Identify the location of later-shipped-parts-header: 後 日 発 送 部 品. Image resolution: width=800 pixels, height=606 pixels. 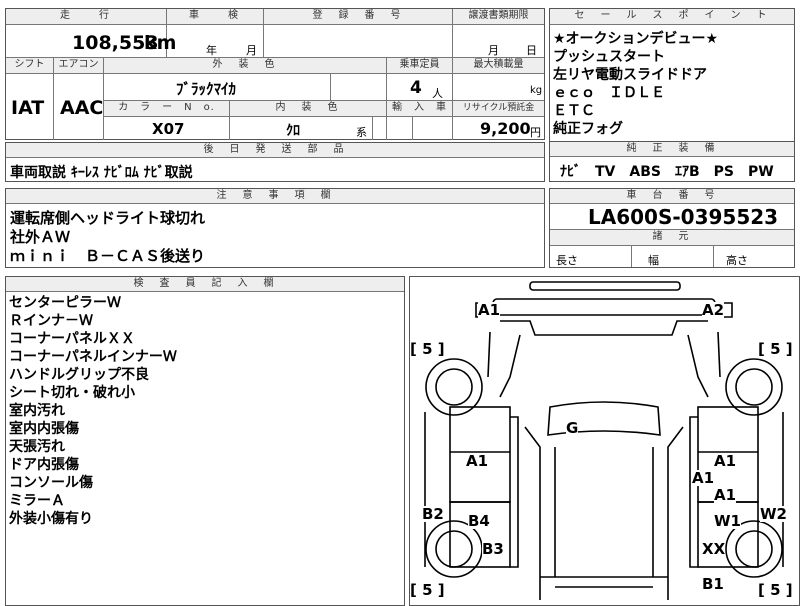
(275, 150).